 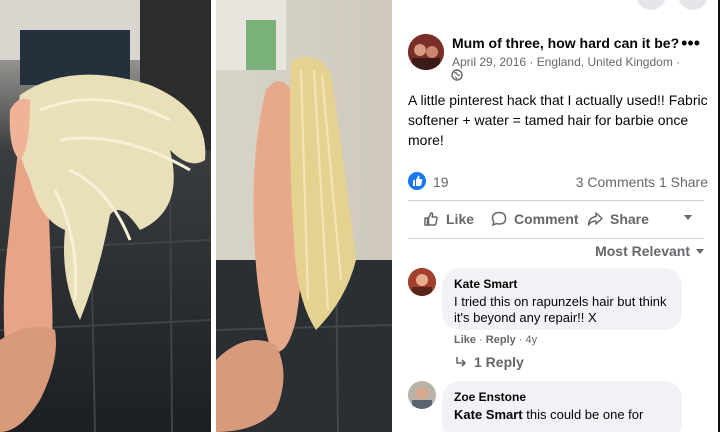 I want to click on comment-reply-link: Reply, so click(x=501, y=340).